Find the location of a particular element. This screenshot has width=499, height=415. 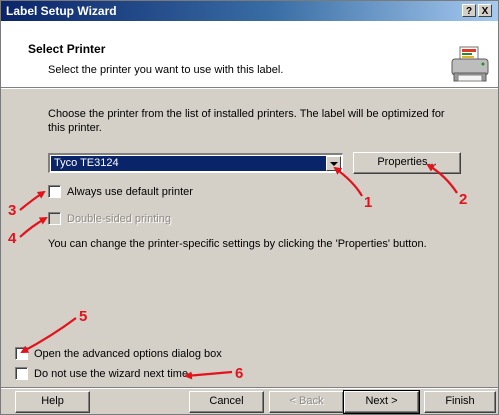

printer-icon is located at coordinates (470, 64).